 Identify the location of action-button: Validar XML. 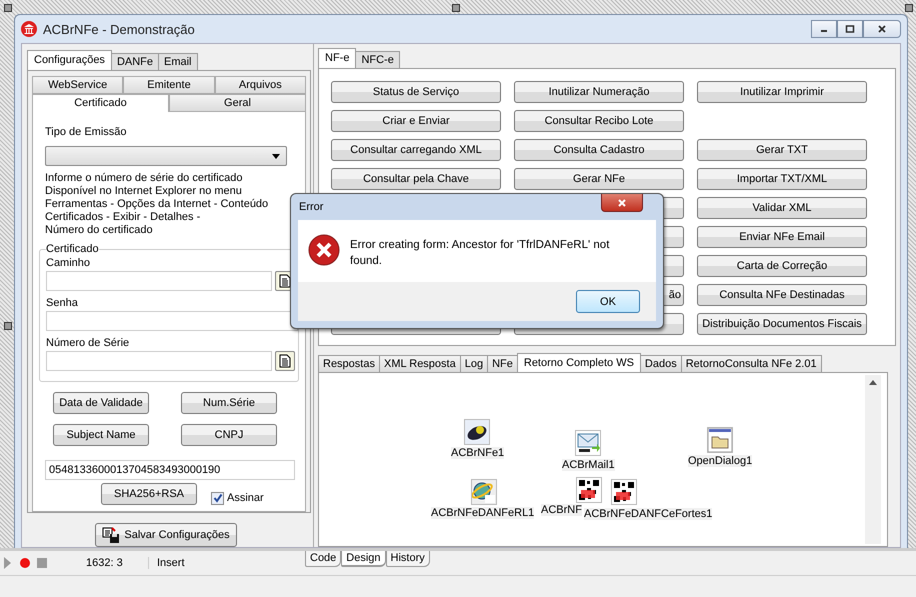
(782, 208).